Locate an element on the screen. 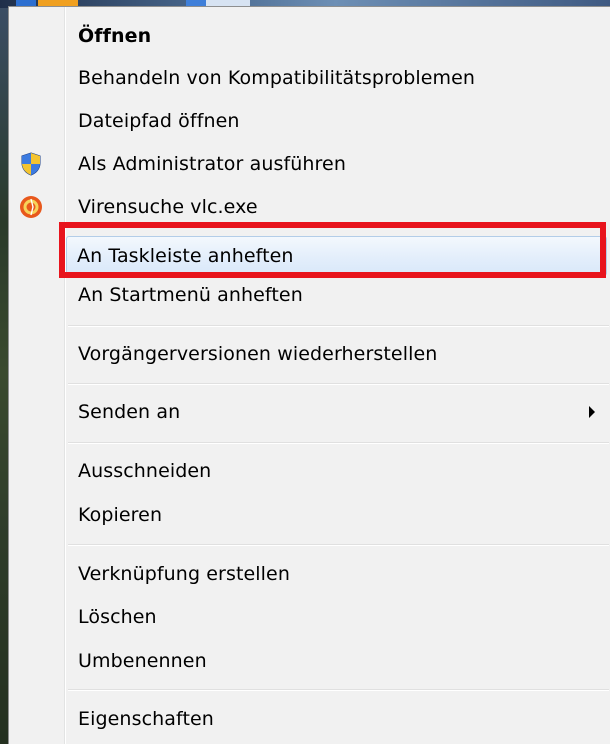 This screenshot has width=610, height=744. menu-item-run-as-admin: Als Administrator ausführen is located at coordinates (309, 164).